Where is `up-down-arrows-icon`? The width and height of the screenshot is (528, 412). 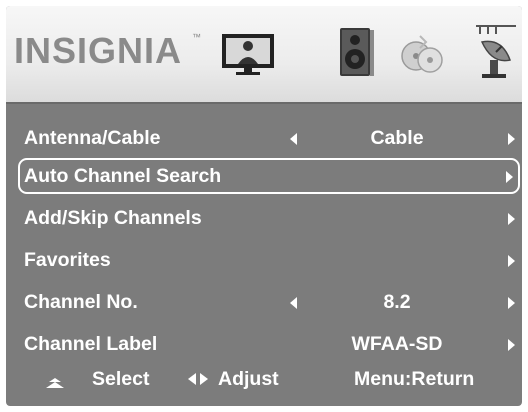 up-down-arrows-icon is located at coordinates (55, 383).